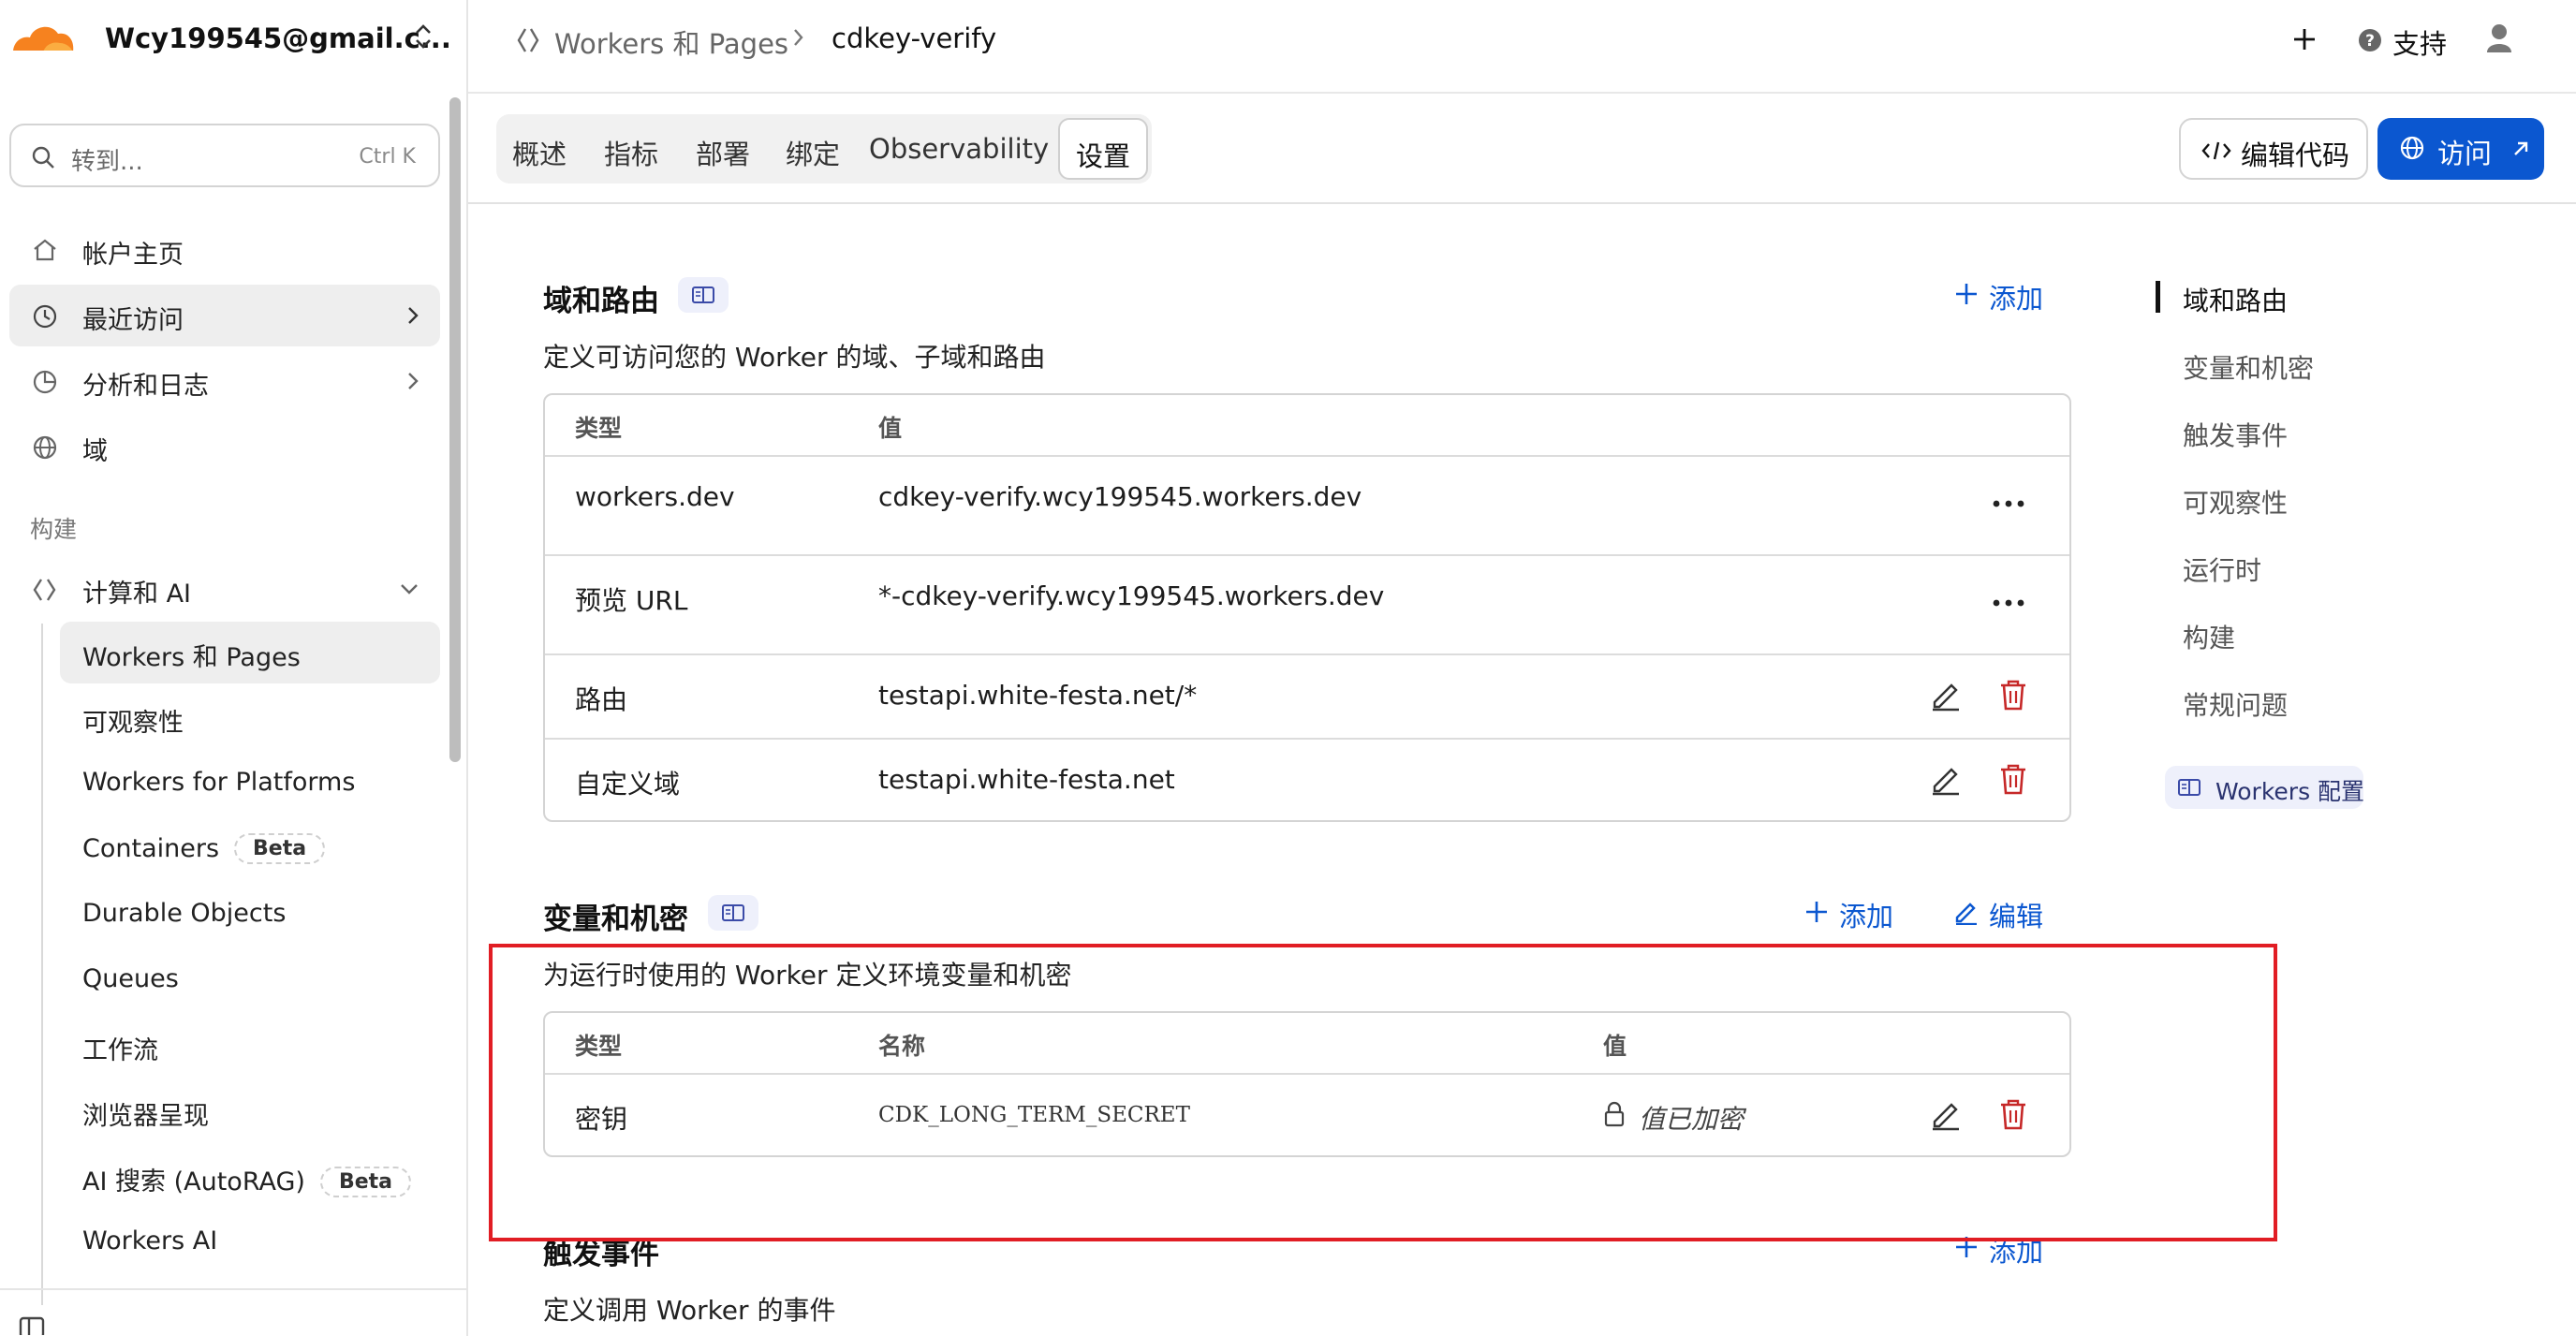 The image size is (2576, 1336). I want to click on sidebar-item-label: Workers AI, so click(150, 1240).